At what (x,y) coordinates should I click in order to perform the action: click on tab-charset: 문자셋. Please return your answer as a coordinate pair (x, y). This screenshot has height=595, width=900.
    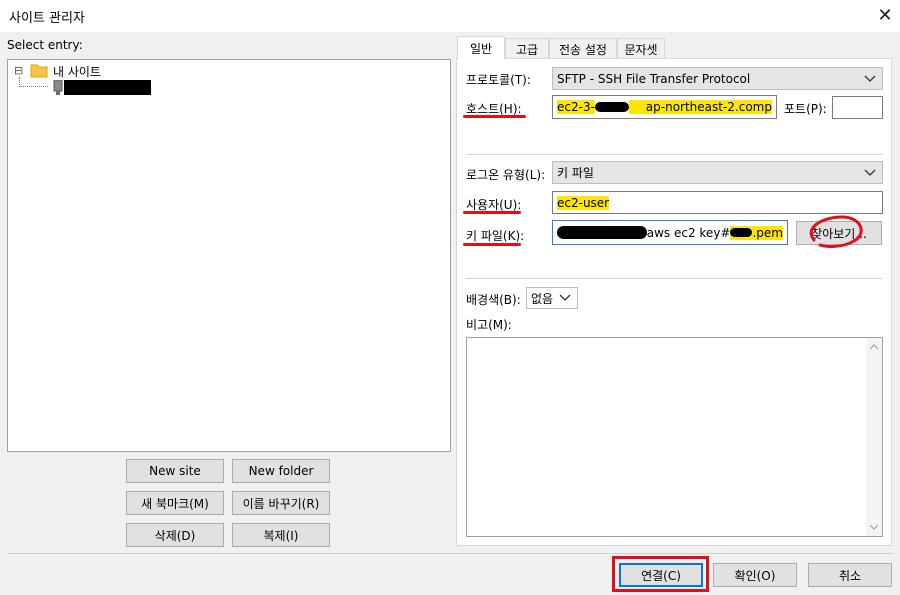
    Looking at the image, I should click on (641, 48).